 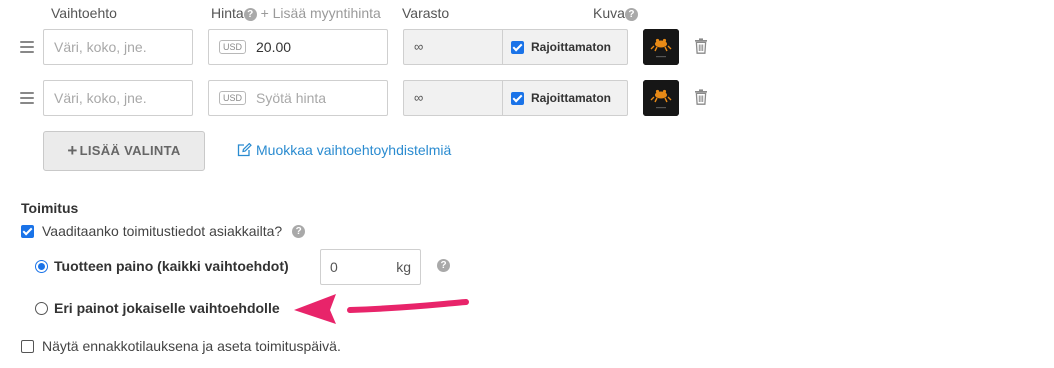 I want to click on price-placeholder: Syötä hinta, so click(x=291, y=98).